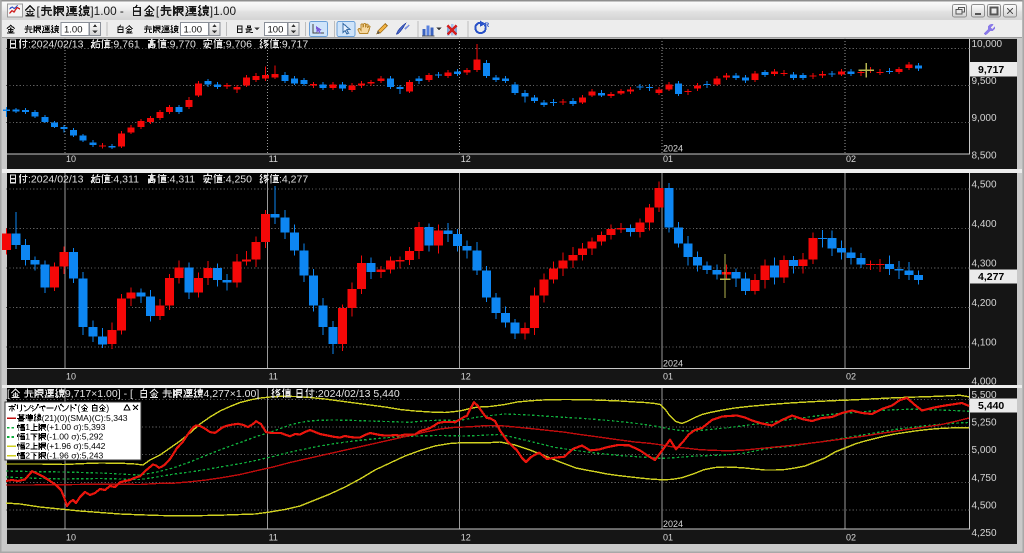 The width and height of the screenshot is (1024, 553). What do you see at coordinates (181, 45) in the screenshot?
I see `svg-text: :9,770` at bounding box center [181, 45].